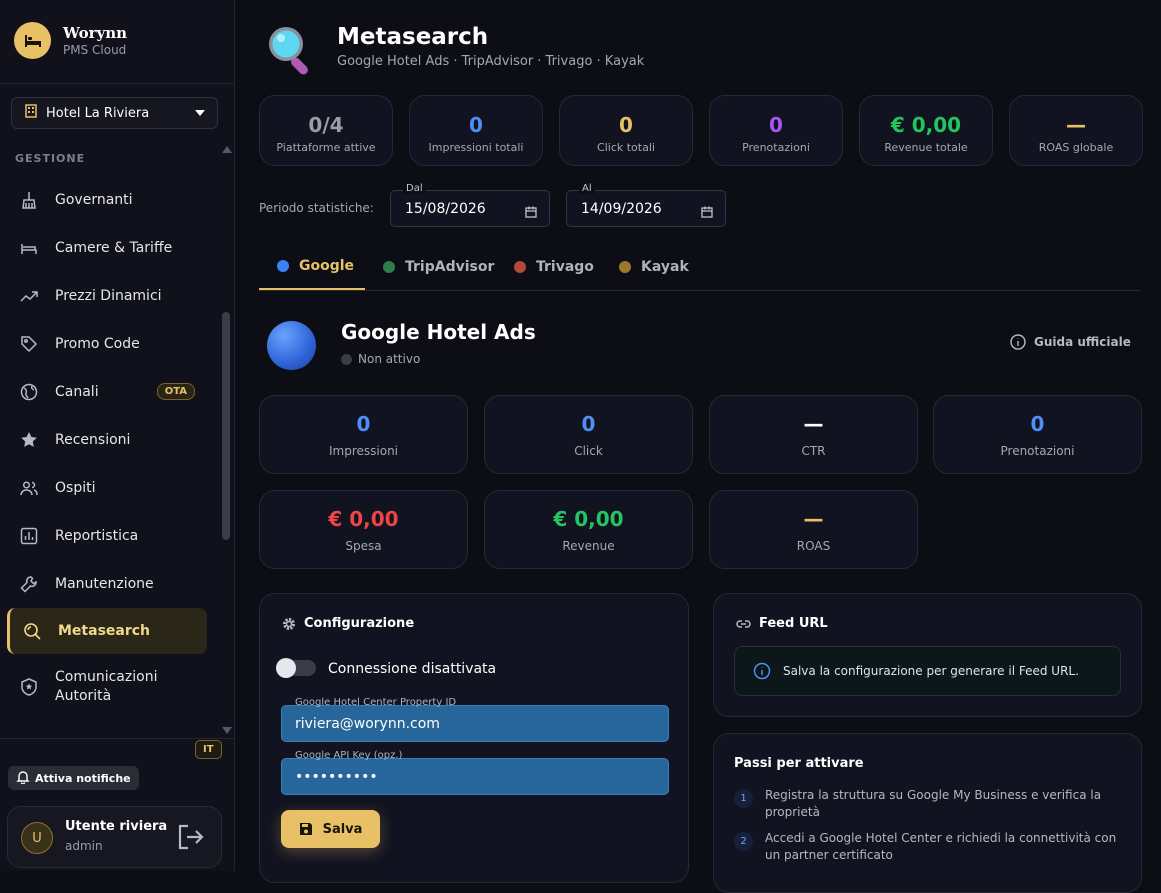 This screenshot has width=1161, height=893. What do you see at coordinates (813, 451) in the screenshot?
I see `stat-label: CTR` at bounding box center [813, 451].